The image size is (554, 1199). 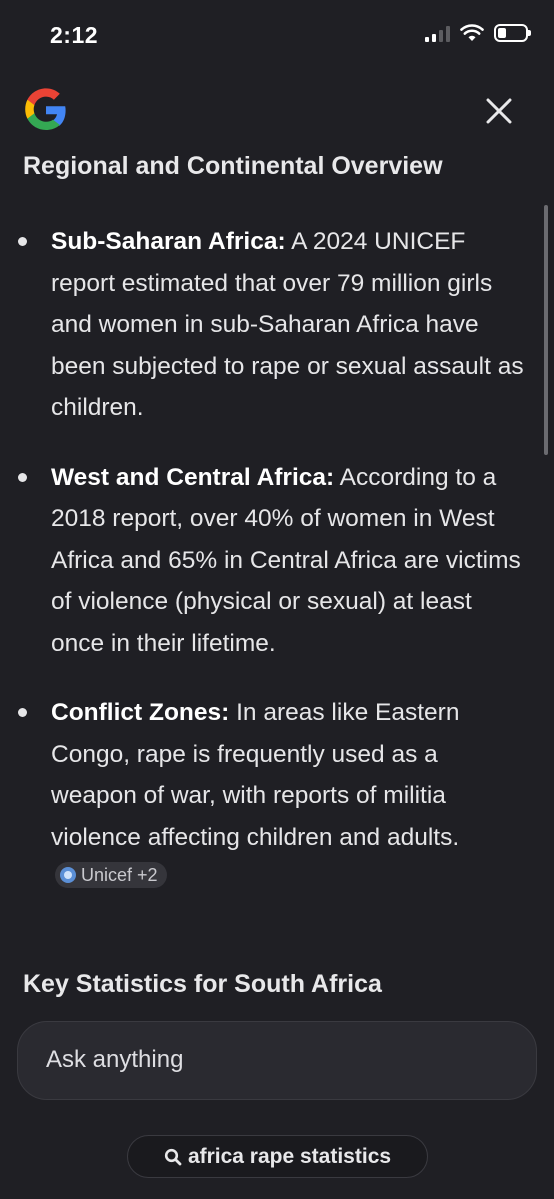 I want to click on cellular-signal-icon, so click(x=437, y=33).